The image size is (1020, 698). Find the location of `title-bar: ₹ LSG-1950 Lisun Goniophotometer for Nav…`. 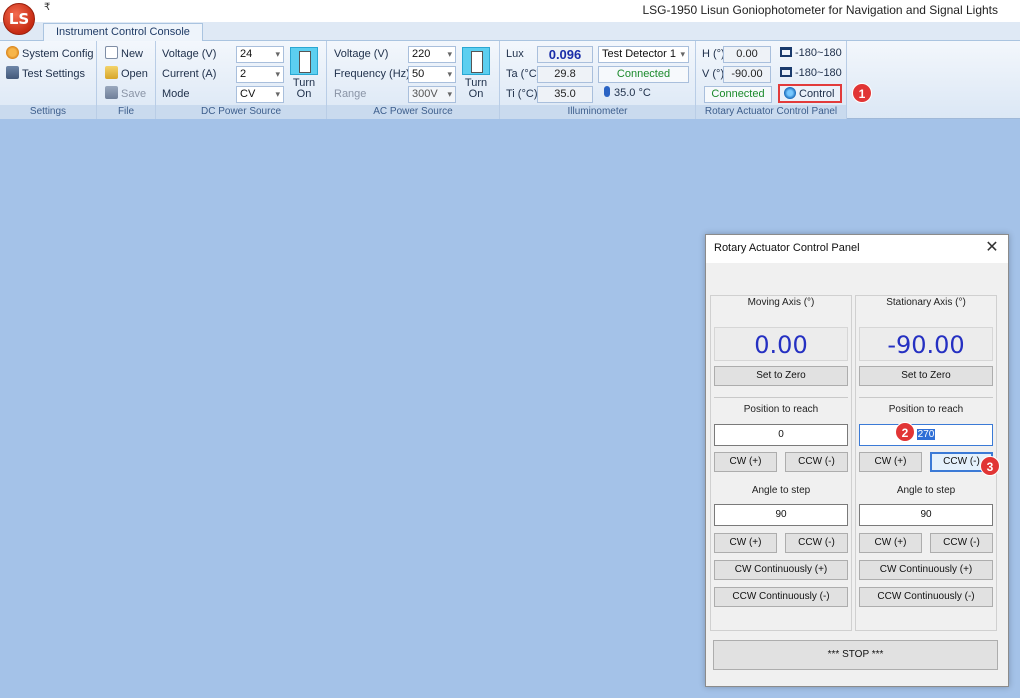

title-bar: ₹ LSG-1950 Lisun Goniophotometer for Nav… is located at coordinates (510, 11).